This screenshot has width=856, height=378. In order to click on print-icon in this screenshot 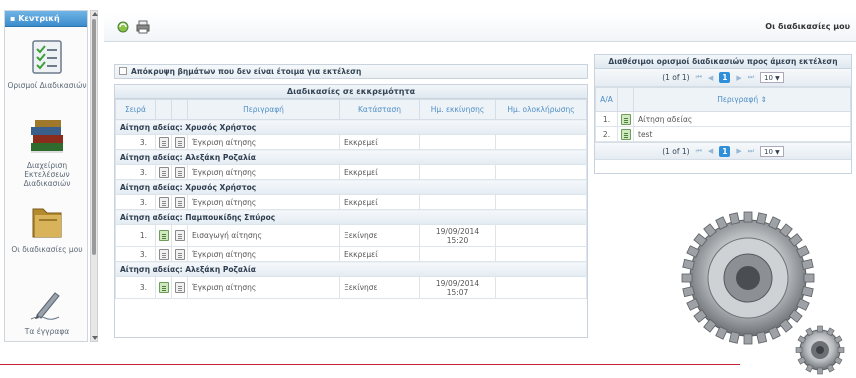, I will do `click(143, 27)`.